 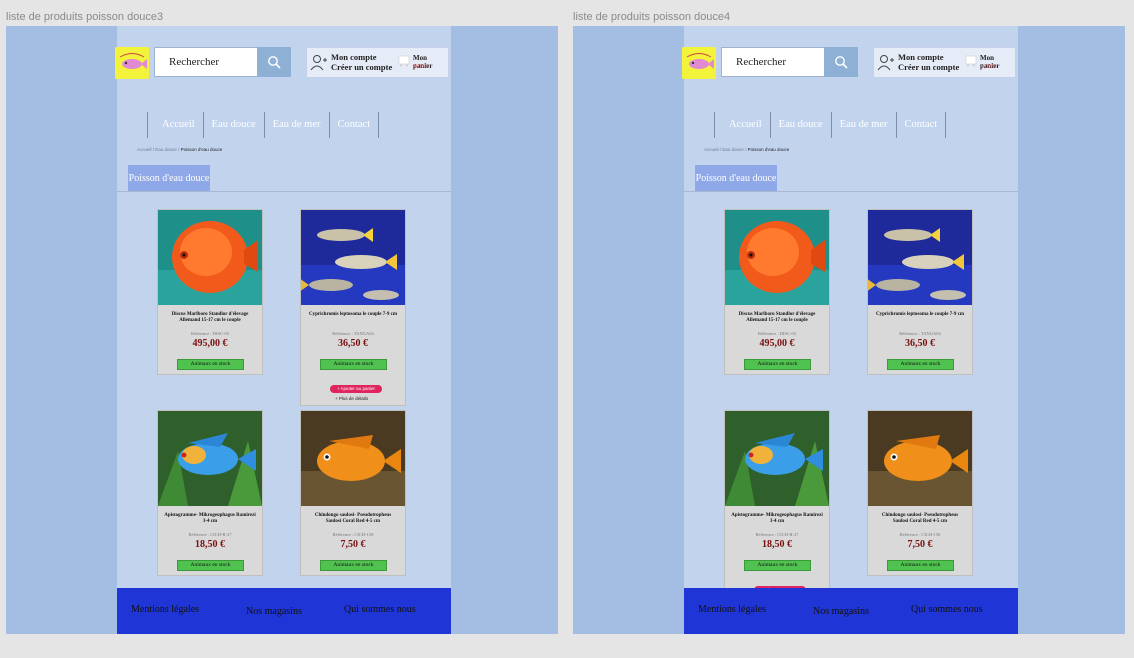 I want to click on more-details-link: + Plus de détails, so click(x=351, y=398).